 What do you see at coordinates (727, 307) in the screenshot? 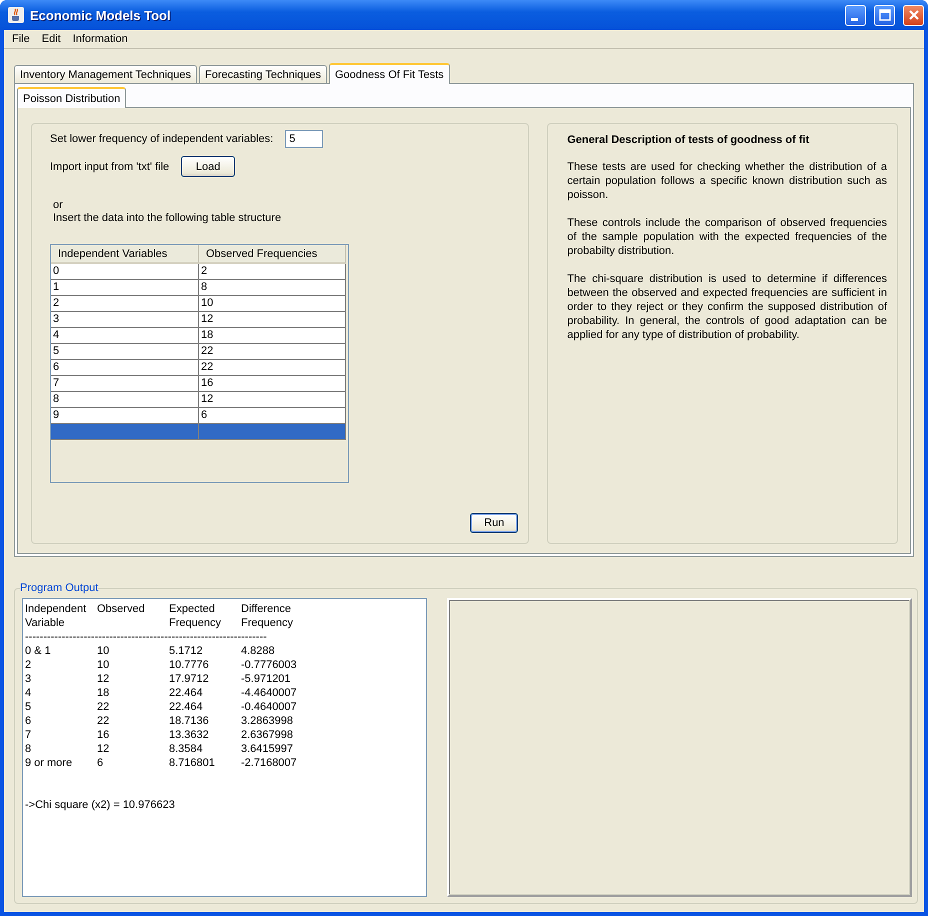
I see `description-paragraph: The chi-square distribution is used to determine if differences between the observed and expected frequencies are sufficient in order to they reject or they confirm the supposed distribution of probability. In general, the controls of good adaptation can be applied for any type of distribution of probability.` at bounding box center [727, 307].